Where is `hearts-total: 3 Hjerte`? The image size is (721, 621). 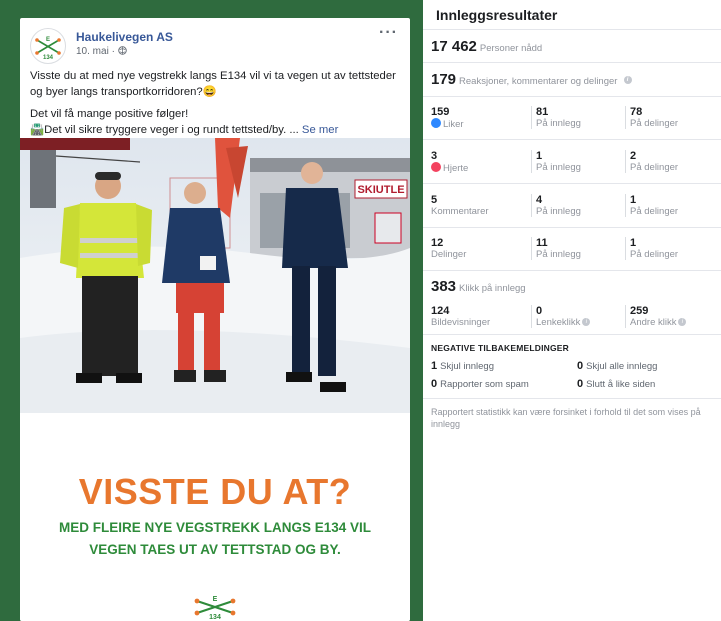 hearts-total: 3 Hjerte is located at coordinates (450, 162).